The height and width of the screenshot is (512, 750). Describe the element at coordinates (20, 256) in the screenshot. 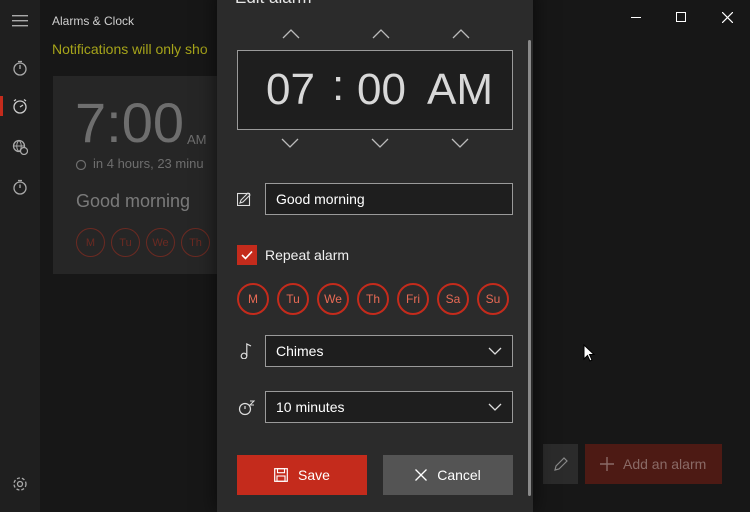

I see `nav-rail` at that location.